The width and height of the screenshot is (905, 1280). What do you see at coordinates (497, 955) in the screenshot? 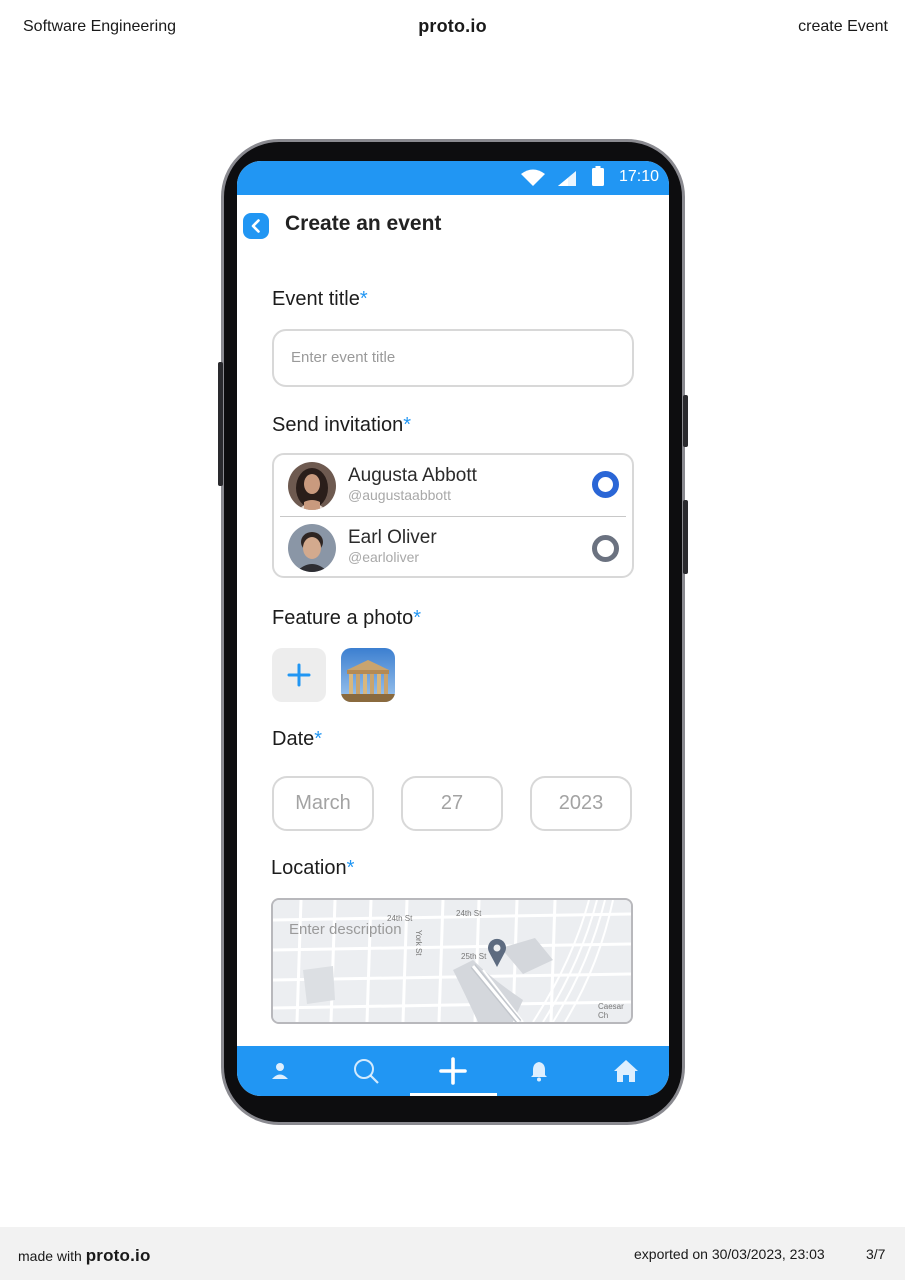
I see `map-pin-icon` at bounding box center [497, 955].